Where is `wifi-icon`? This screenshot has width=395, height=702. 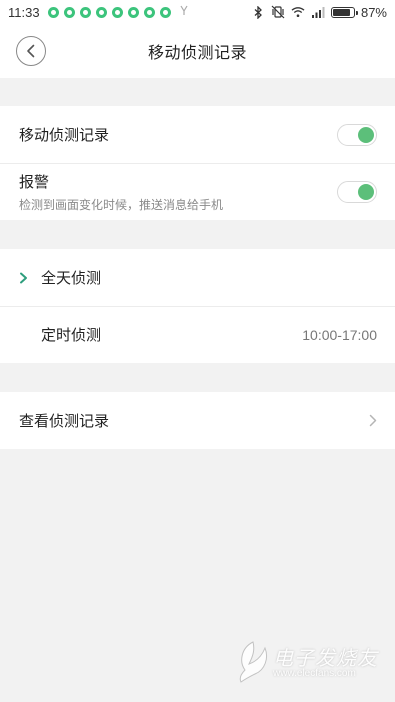
wifi-icon is located at coordinates (298, 12).